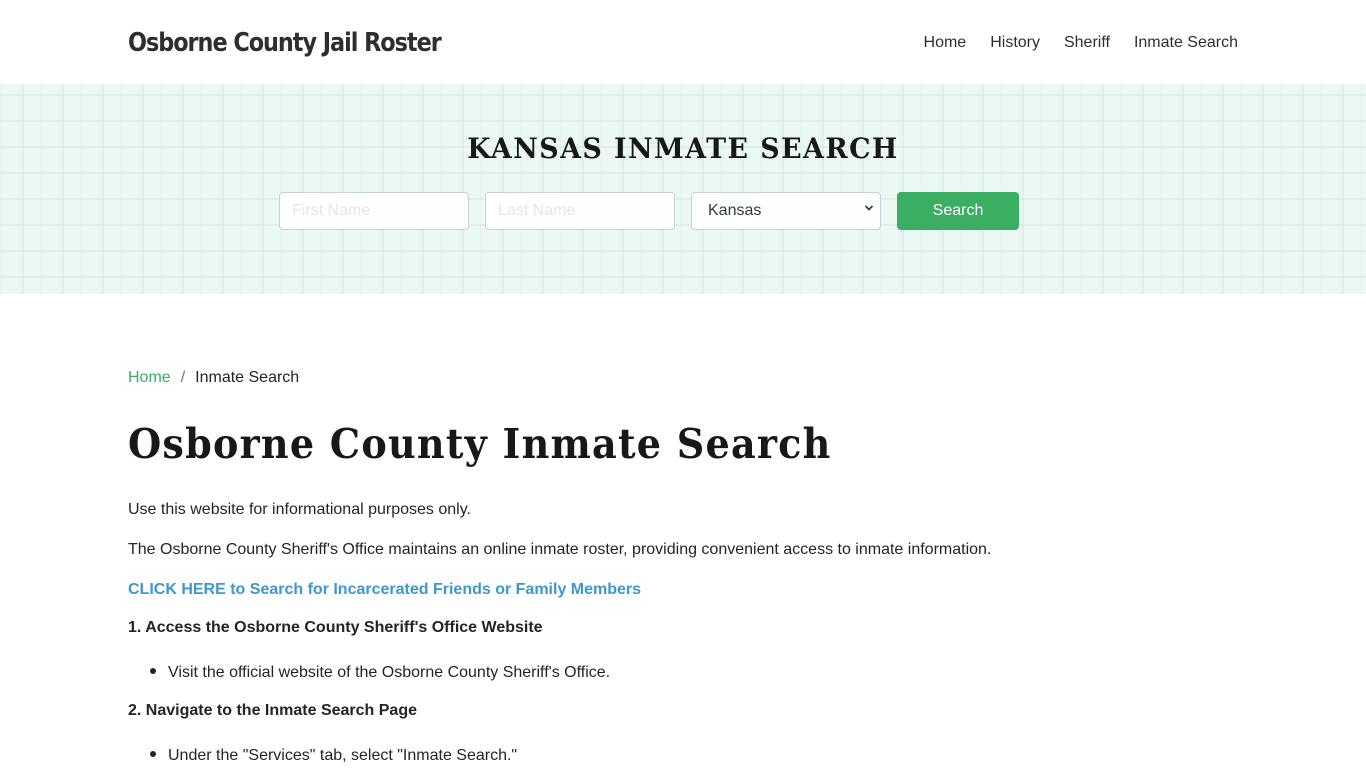  Describe the element at coordinates (786, 211) in the screenshot. I see `state-select: Kansas` at that location.